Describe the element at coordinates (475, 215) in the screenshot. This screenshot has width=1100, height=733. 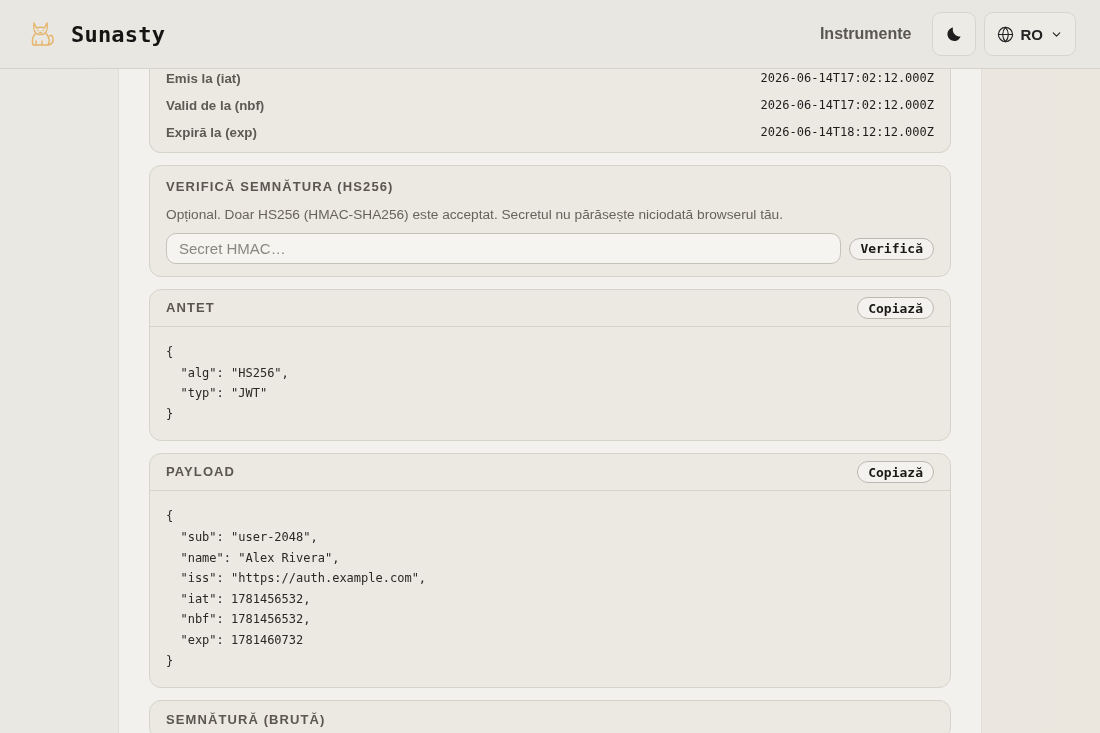
I see `verify-description: Opțional. Doar HS256 (HMAC-SHA256) este acceptat. Secretul nu părăsește niciodată browserul tău.` at that location.